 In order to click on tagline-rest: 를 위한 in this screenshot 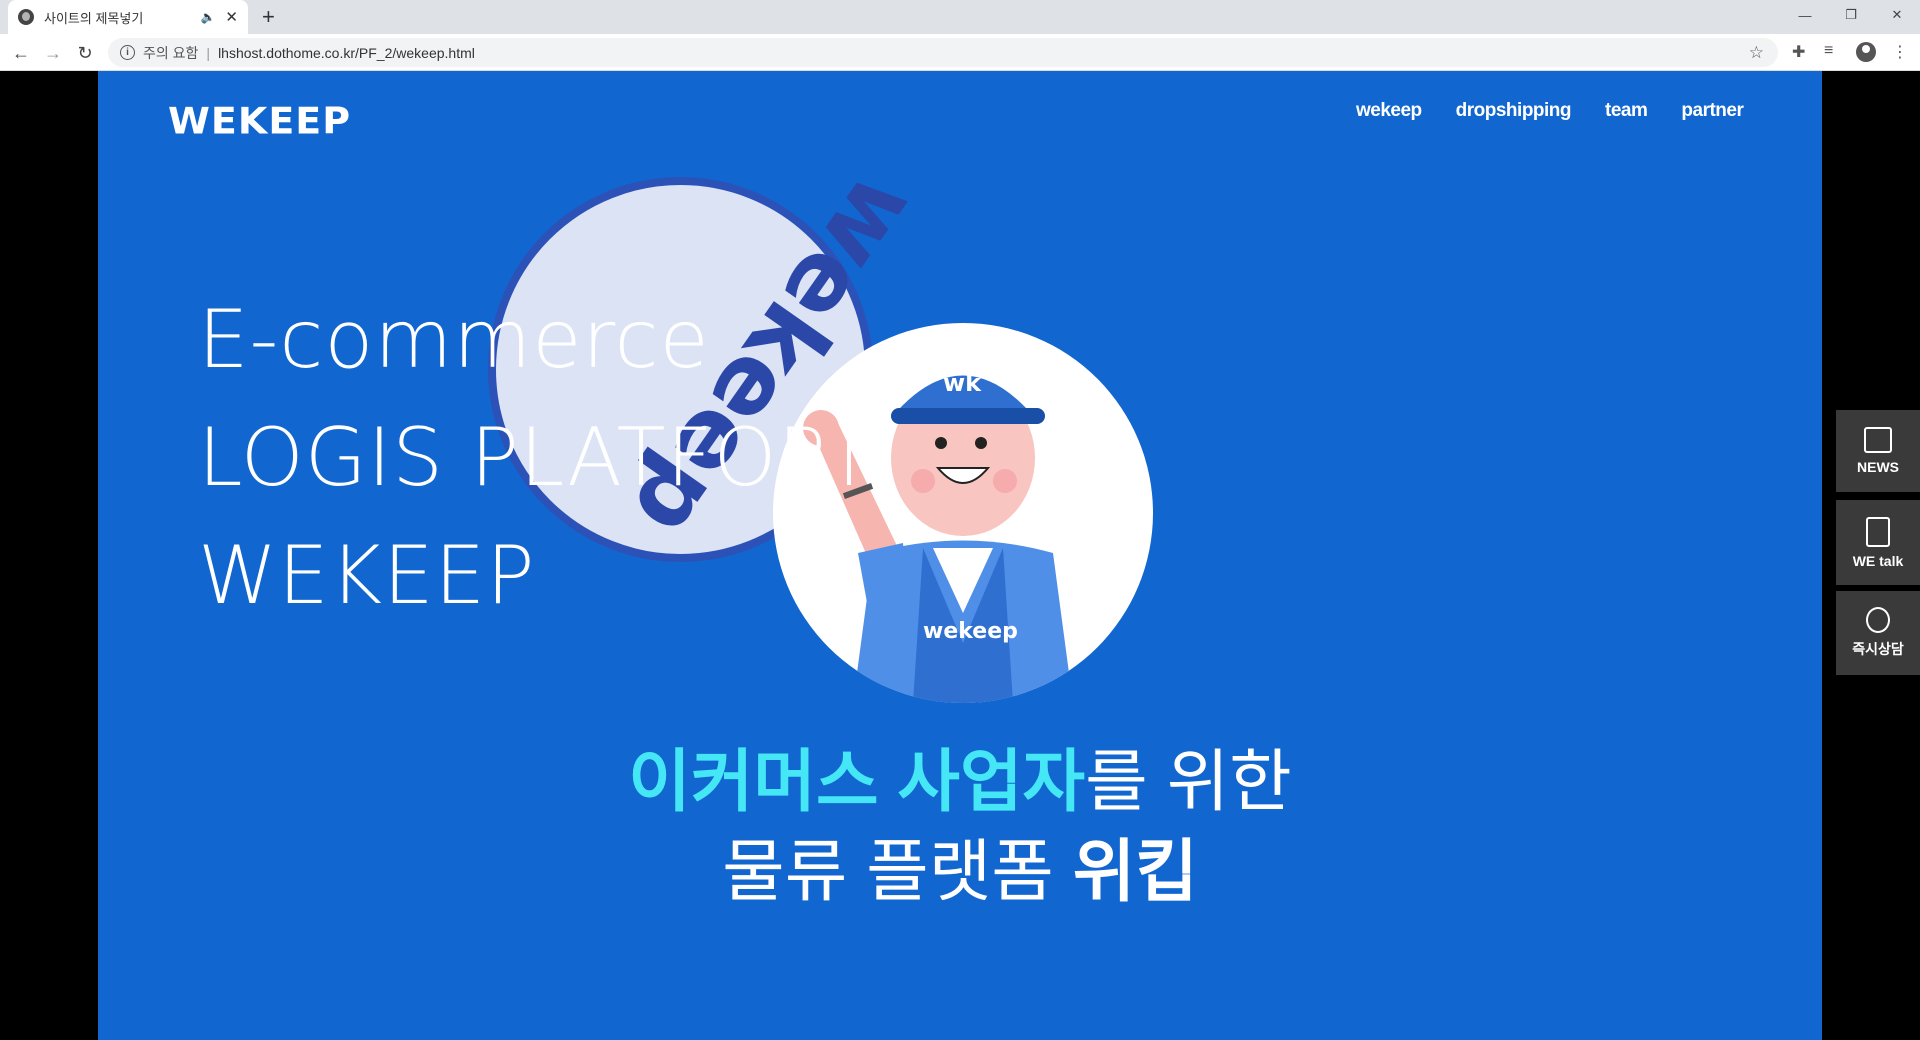, I will do `click(1188, 782)`.